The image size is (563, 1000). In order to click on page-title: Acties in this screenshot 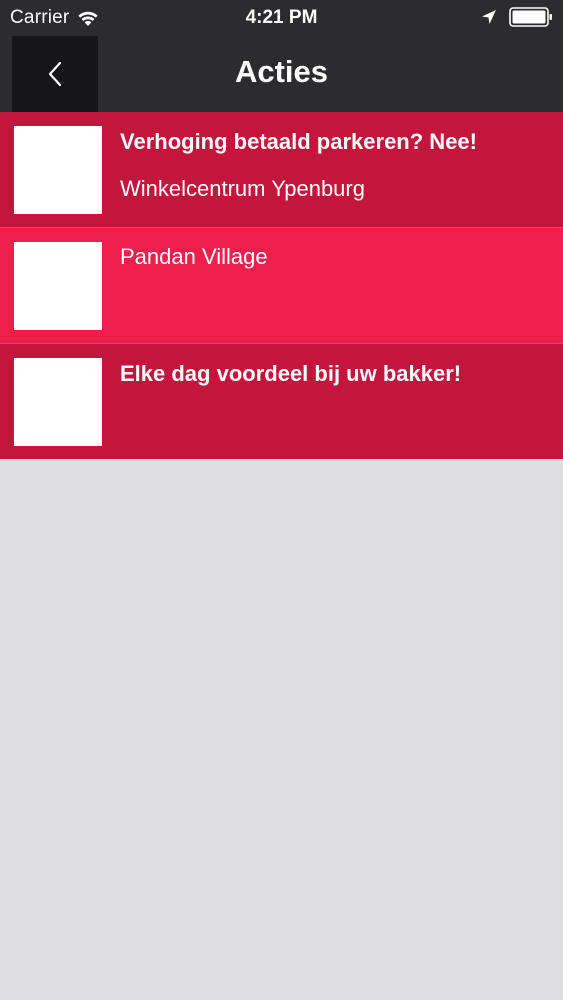, I will do `click(281, 71)`.